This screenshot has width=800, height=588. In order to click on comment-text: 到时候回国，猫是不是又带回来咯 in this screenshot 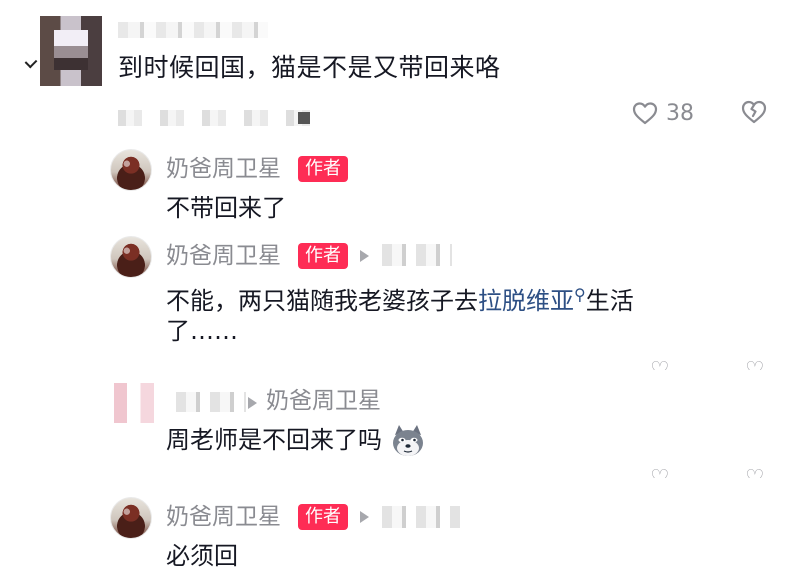, I will do `click(309, 67)`.